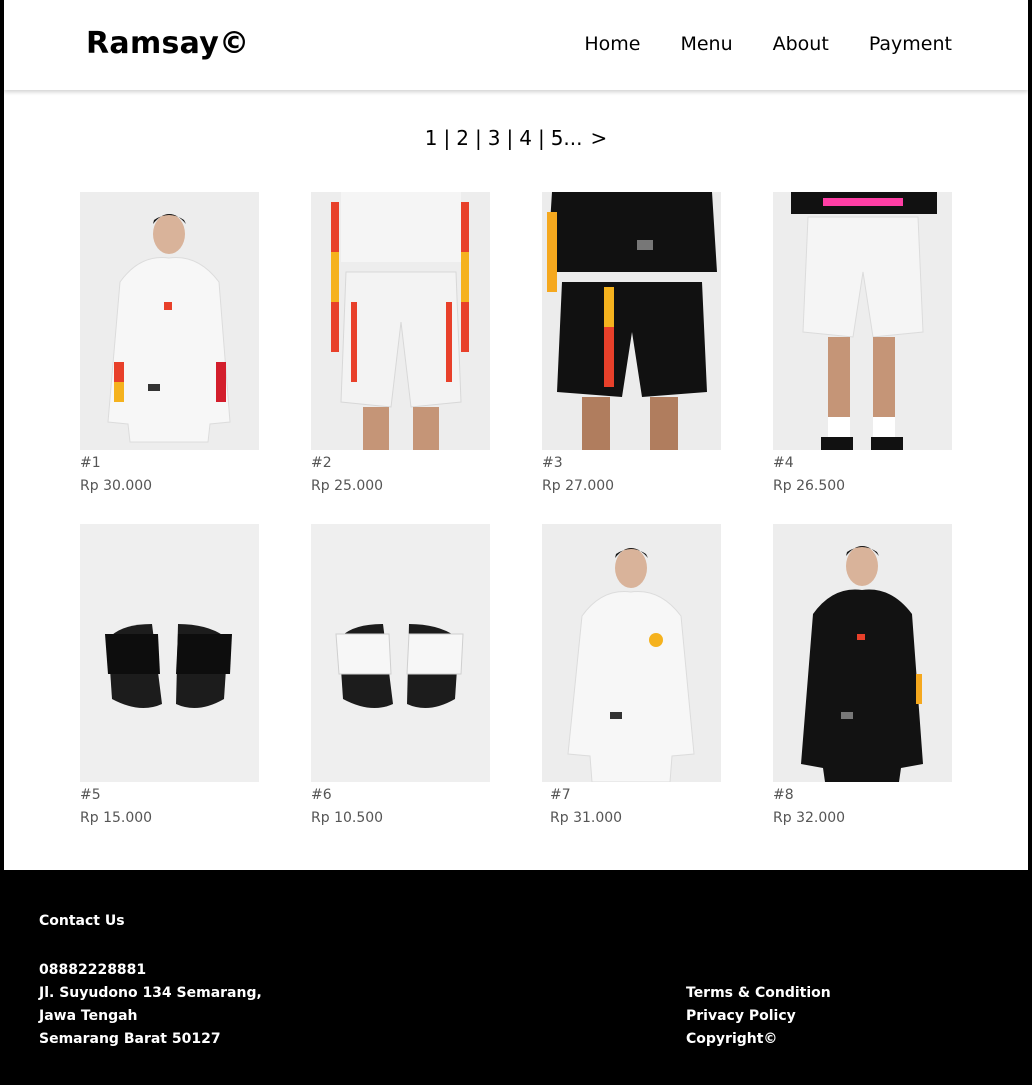  Describe the element at coordinates (706, 44) in the screenshot. I see `nav-menu: Menu` at that location.